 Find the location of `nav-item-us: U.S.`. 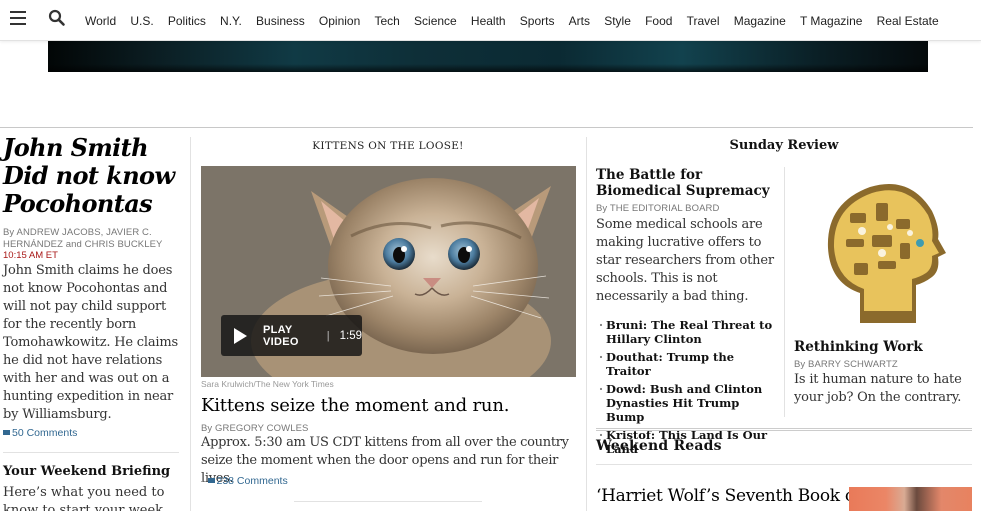

nav-item-us: U.S. is located at coordinates (141, 21).